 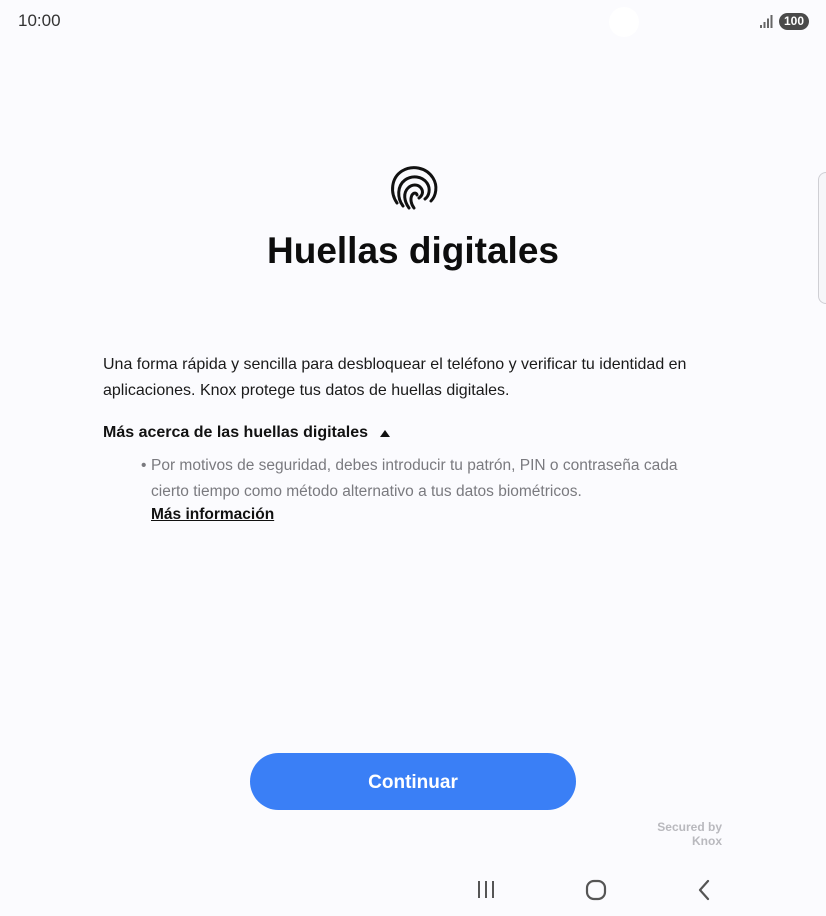 What do you see at coordinates (414, 188) in the screenshot?
I see `fingerprint-icon` at bounding box center [414, 188].